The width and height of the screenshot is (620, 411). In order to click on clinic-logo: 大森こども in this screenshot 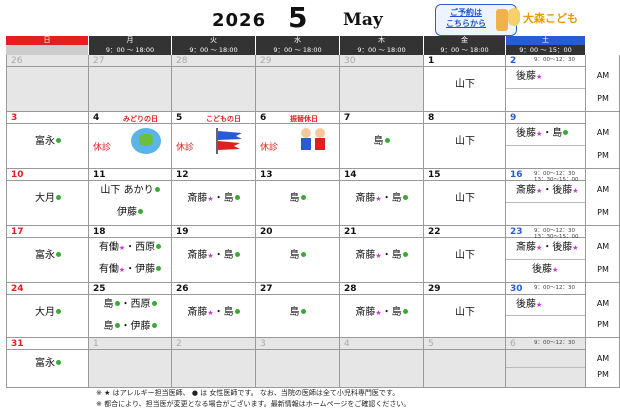, I will do `click(550, 18)`.